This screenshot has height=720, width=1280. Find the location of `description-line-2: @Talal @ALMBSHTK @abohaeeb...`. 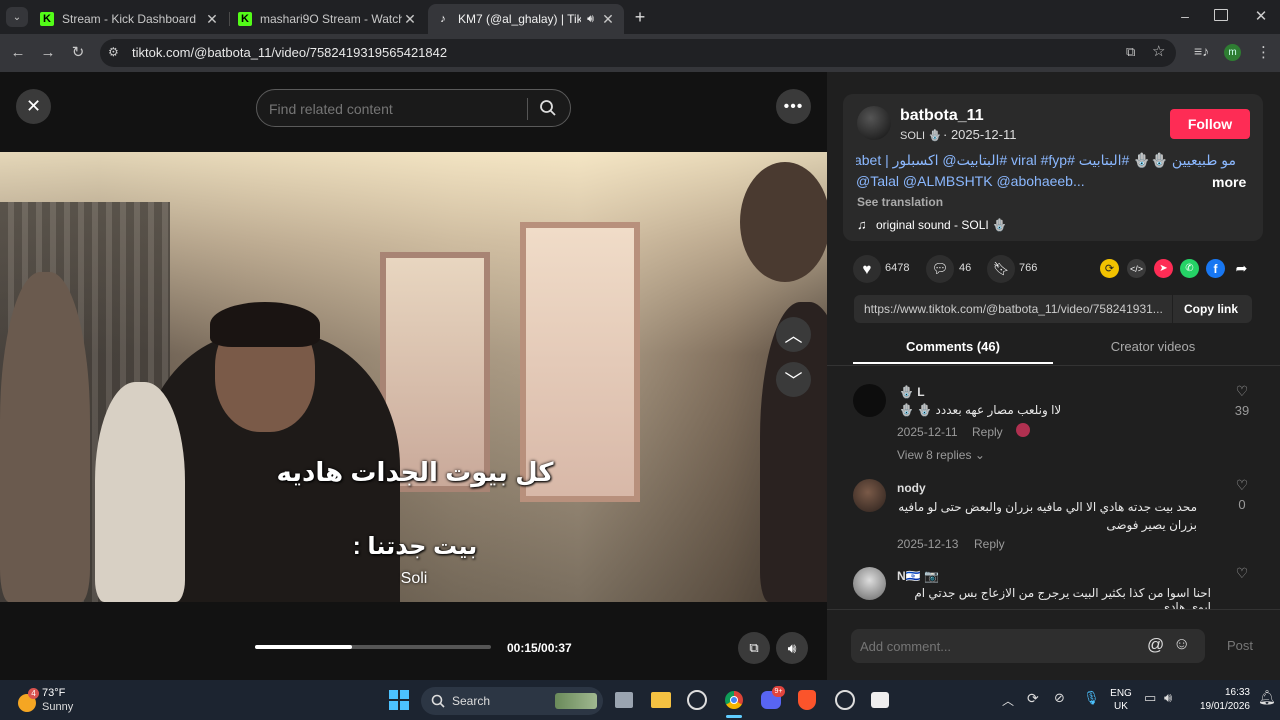

description-line-2: @Talal @ALMBSHTK @abohaeeb... is located at coordinates (970, 181).